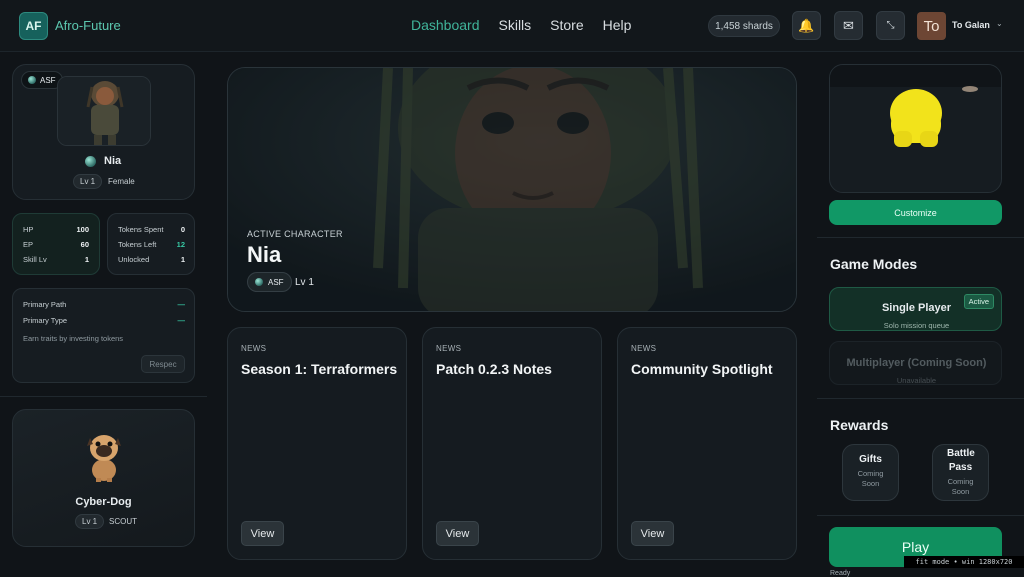 The image size is (1024, 577). I want to click on stat-hp: HP 100, so click(56, 229).